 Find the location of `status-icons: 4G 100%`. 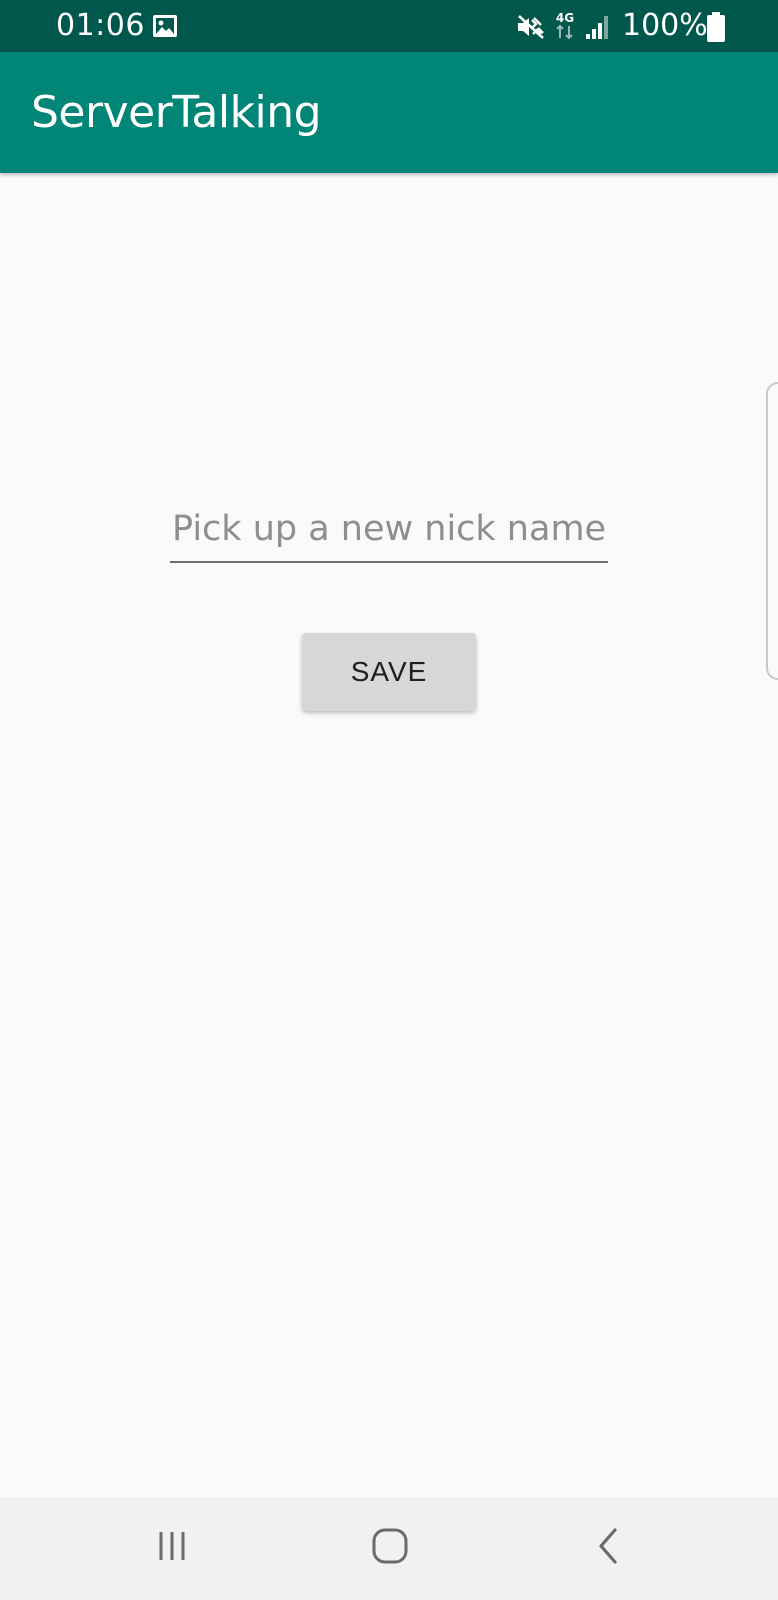

status-icons: 4G 100% is located at coordinates (645, 26).